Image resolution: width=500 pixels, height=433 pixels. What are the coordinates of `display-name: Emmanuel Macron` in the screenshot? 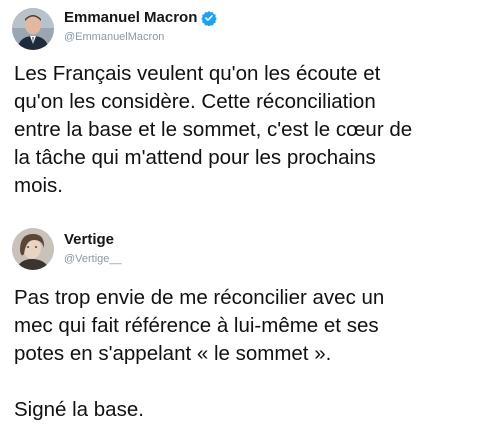 It's located at (130, 18).